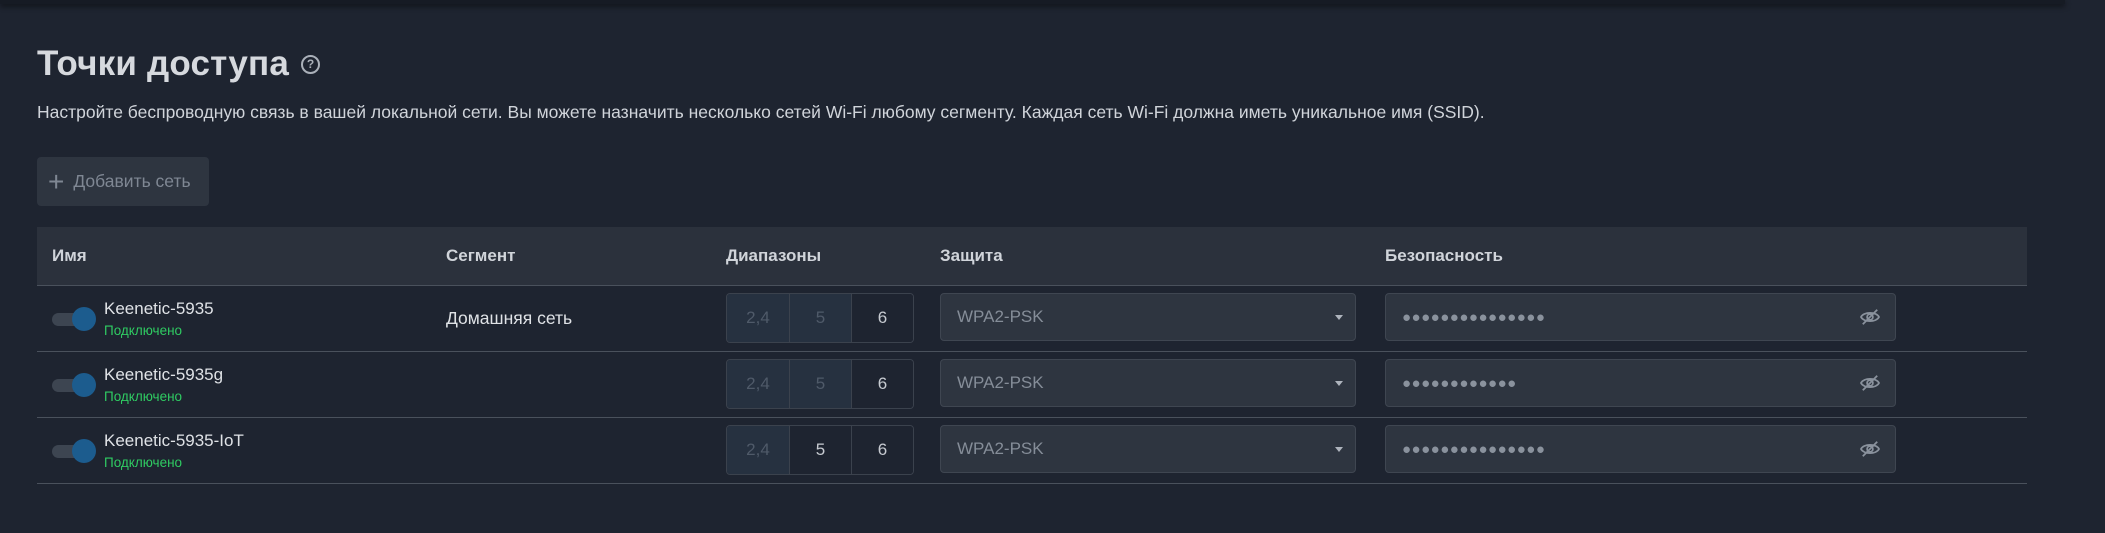 This screenshot has width=2105, height=533. What do you see at coordinates (1459, 383) in the screenshot?
I see `password-mask: ●●●●●●●●●●●●` at bounding box center [1459, 383].